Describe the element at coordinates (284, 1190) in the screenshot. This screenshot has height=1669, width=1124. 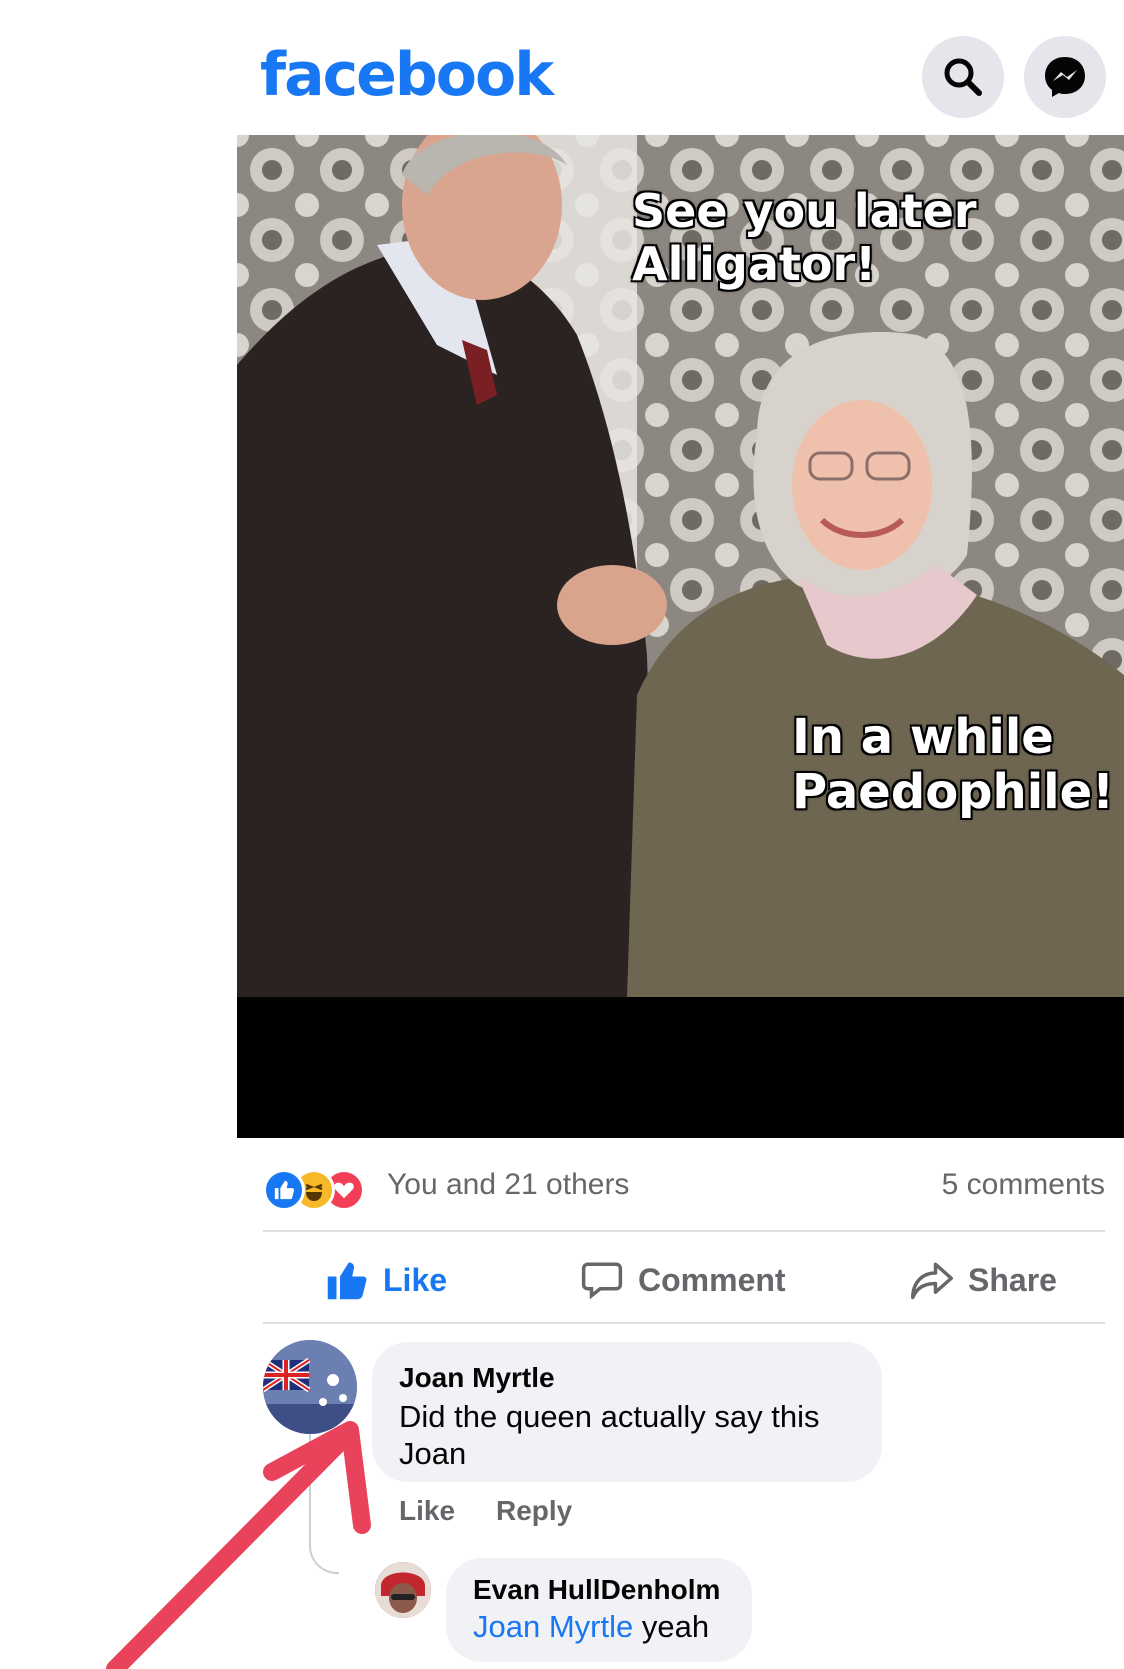
I see `like-reaction-icon` at that location.